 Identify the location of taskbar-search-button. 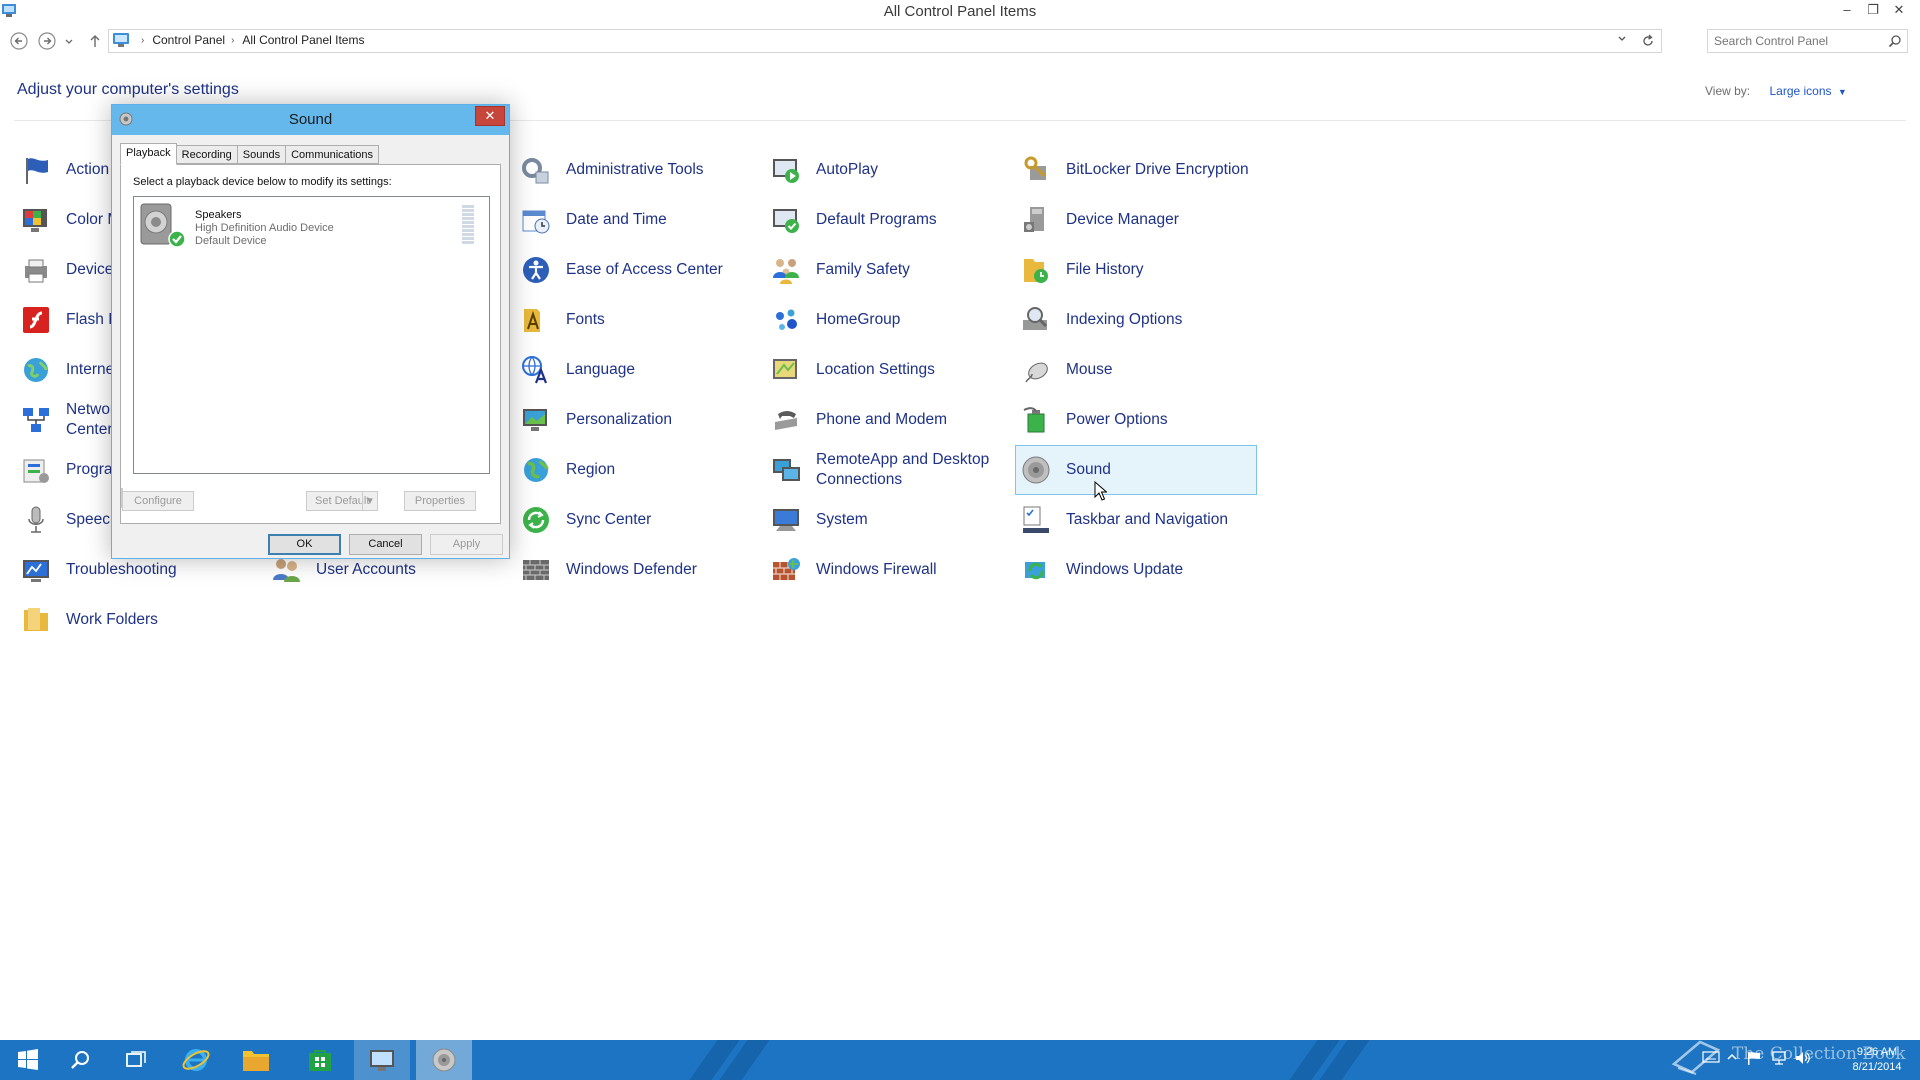
(80, 1060).